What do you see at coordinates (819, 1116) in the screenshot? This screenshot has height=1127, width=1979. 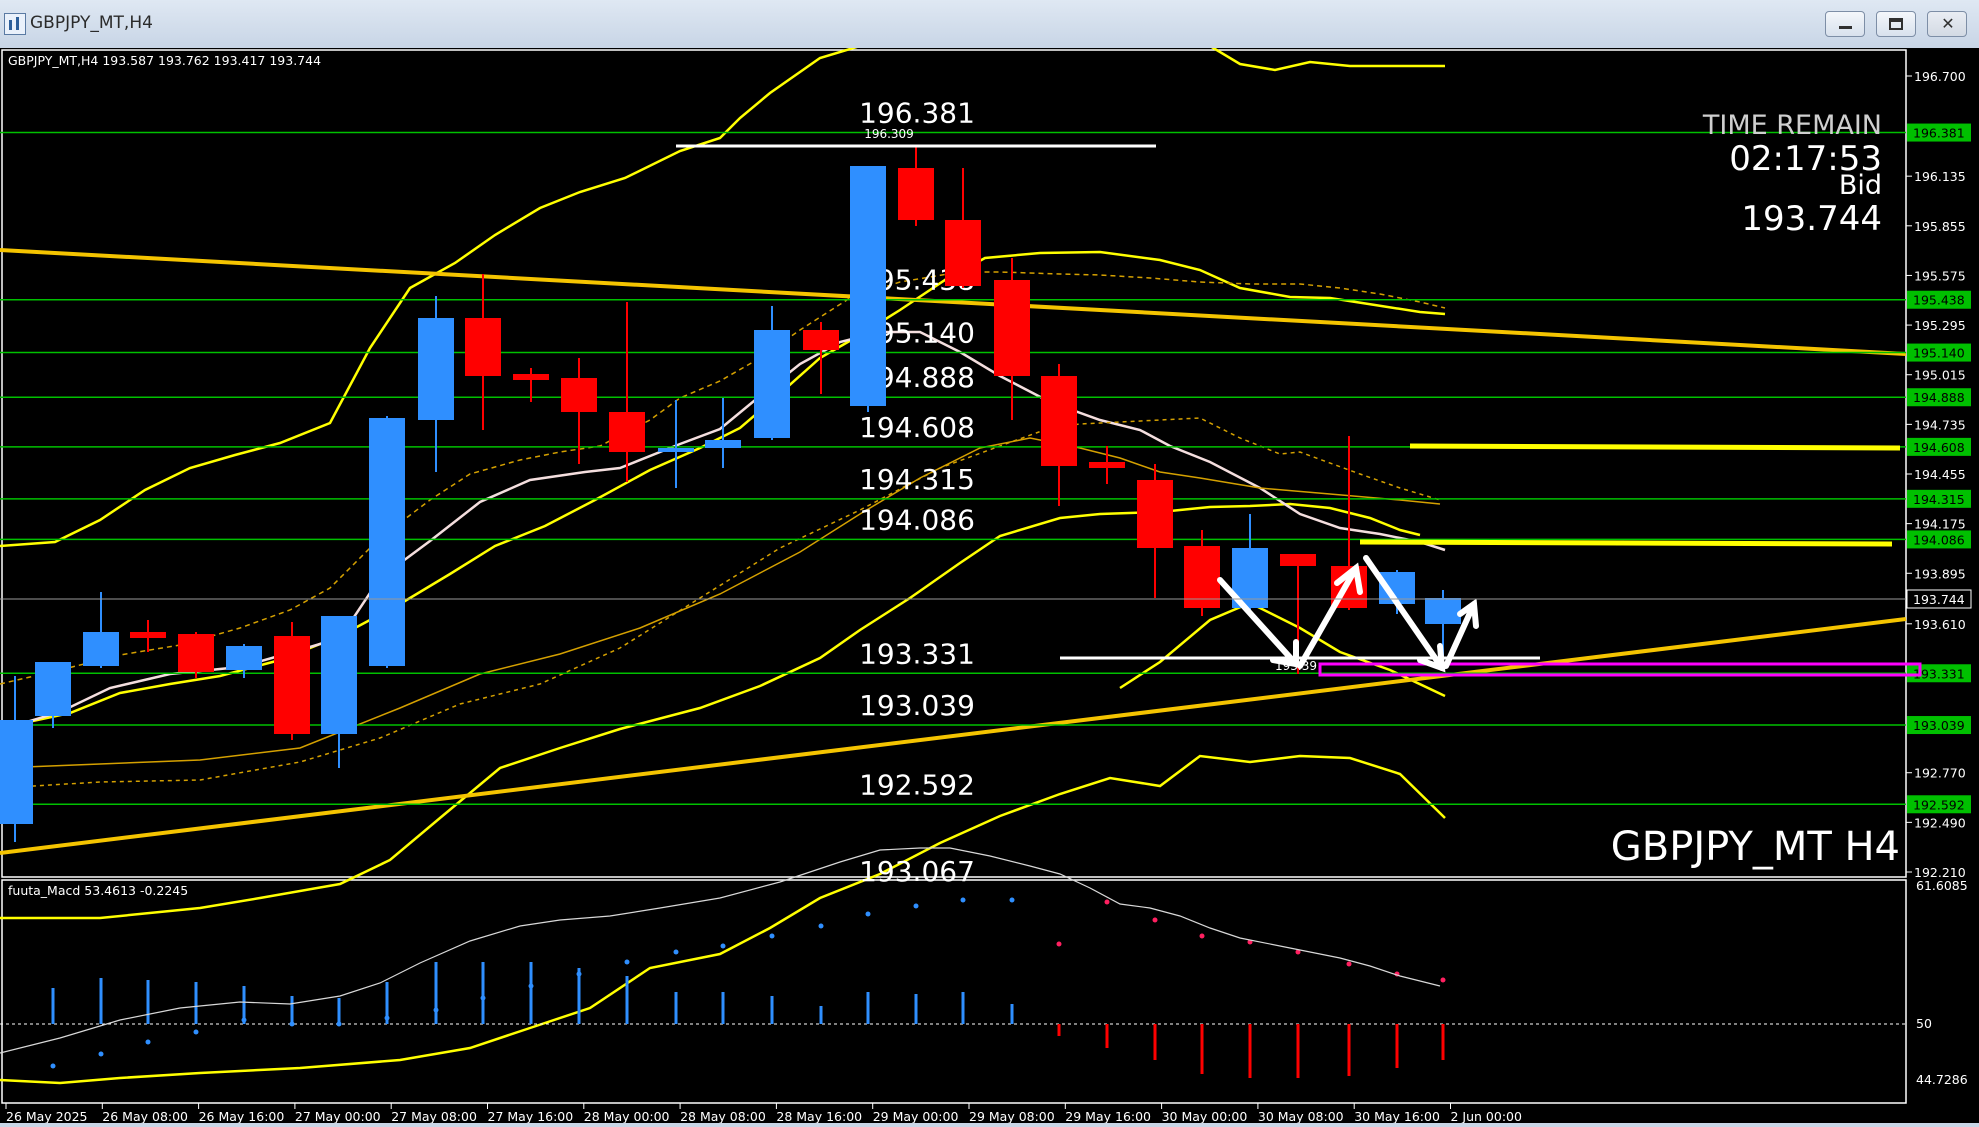 I see `time-axis-label: 28 May 16:00` at bounding box center [819, 1116].